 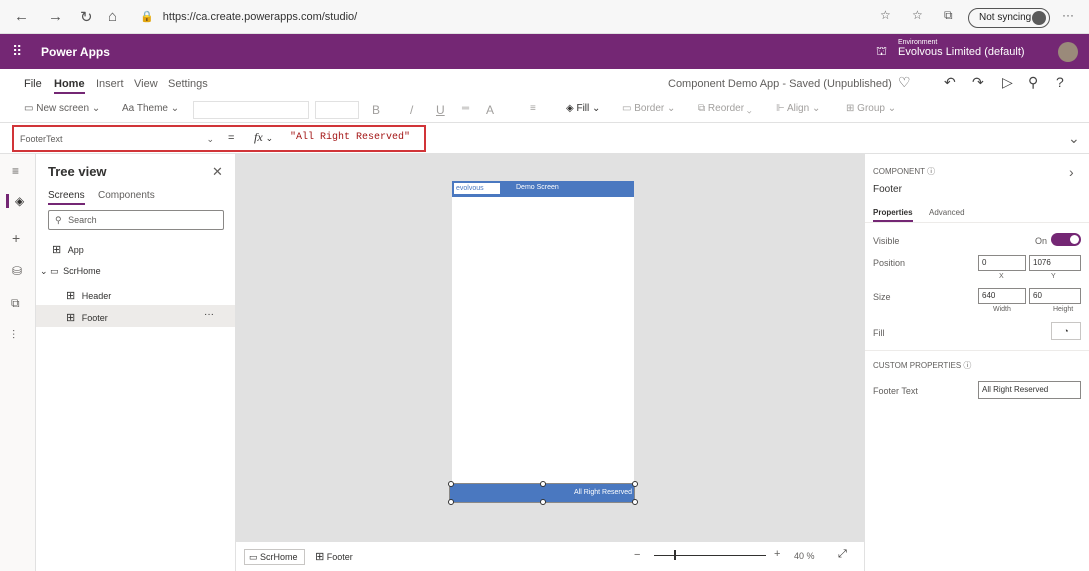 What do you see at coordinates (376, 110) in the screenshot?
I see `bold-button: B` at bounding box center [376, 110].